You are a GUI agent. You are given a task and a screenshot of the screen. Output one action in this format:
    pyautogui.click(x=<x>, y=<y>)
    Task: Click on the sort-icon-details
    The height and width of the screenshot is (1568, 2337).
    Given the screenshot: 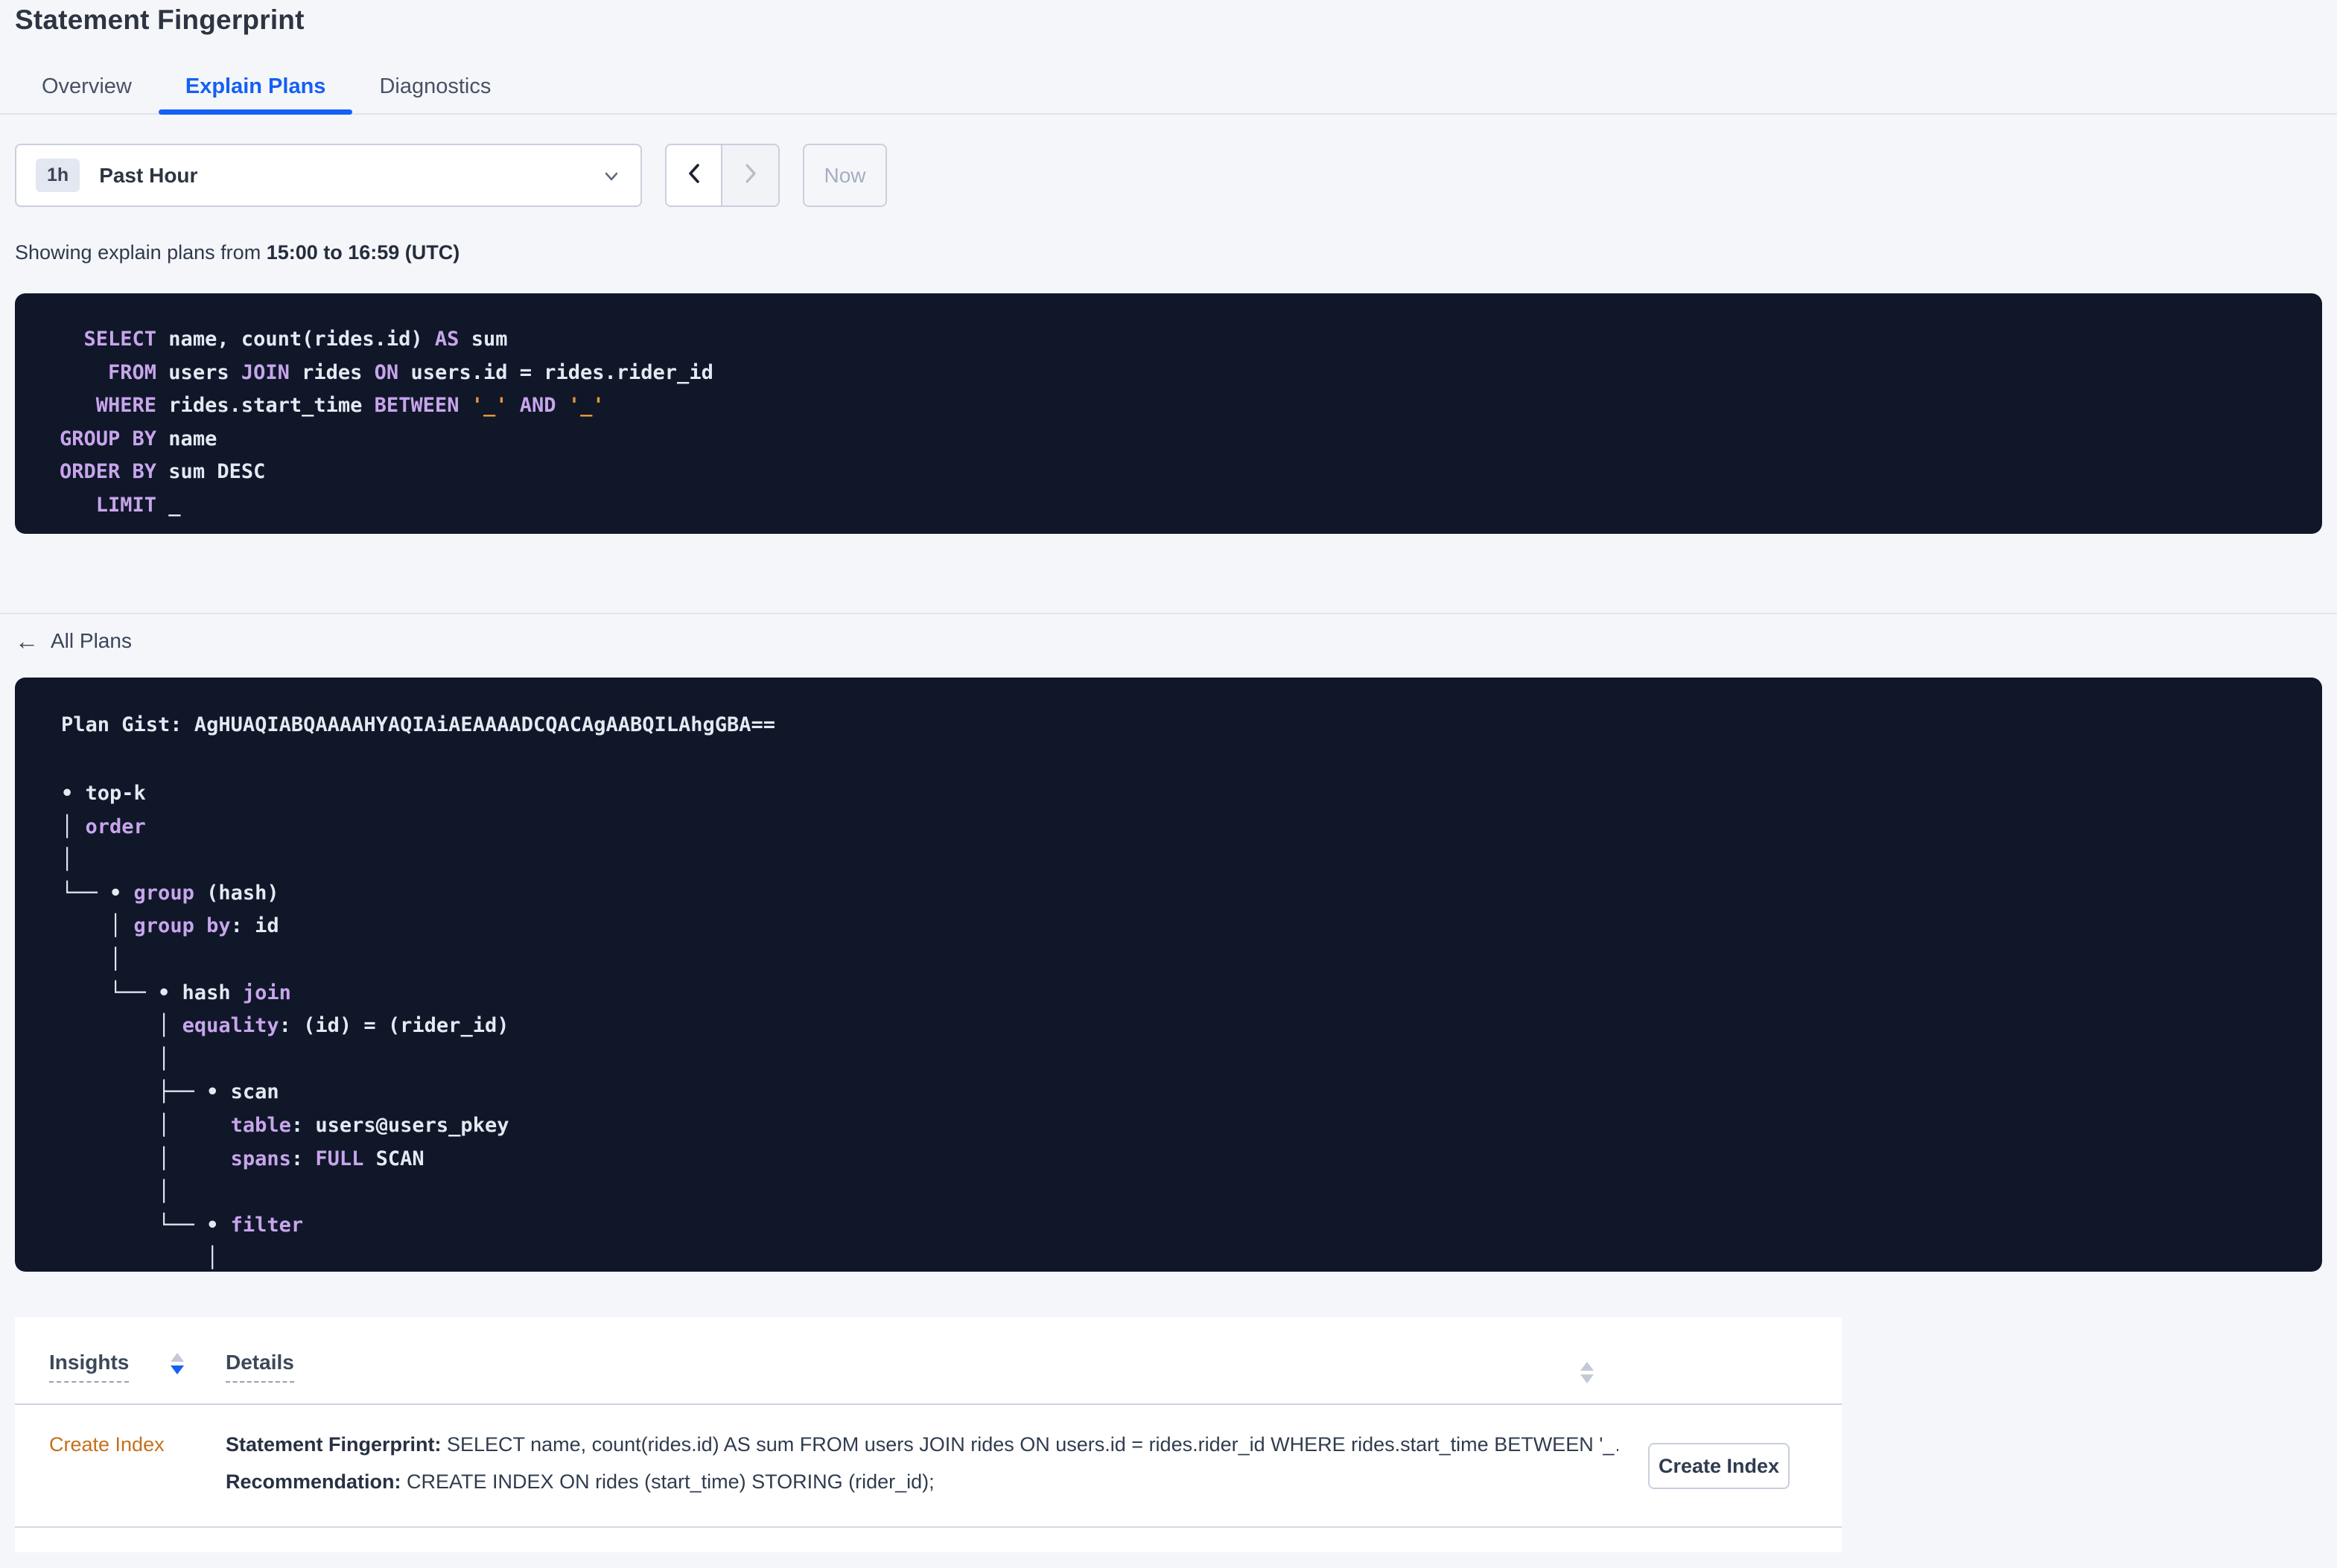 What is the action you would take?
    pyautogui.click(x=1587, y=1372)
    